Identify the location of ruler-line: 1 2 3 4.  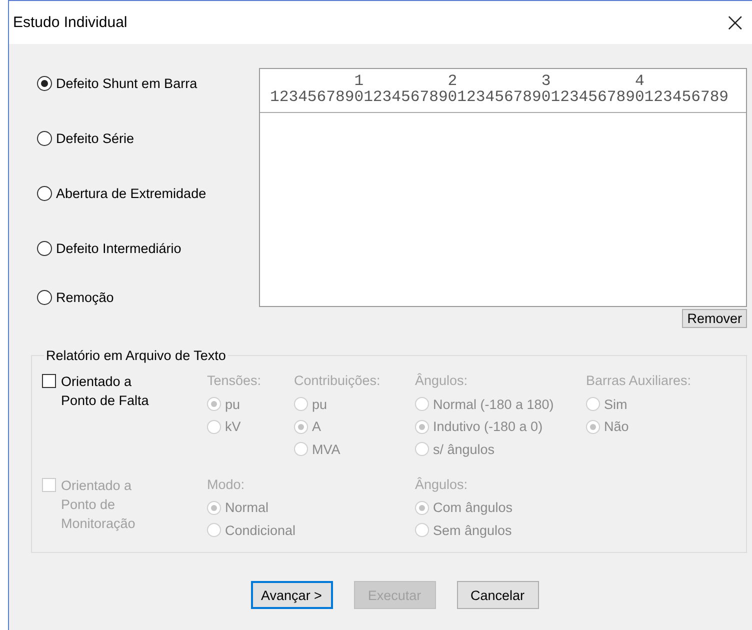
(499, 81).